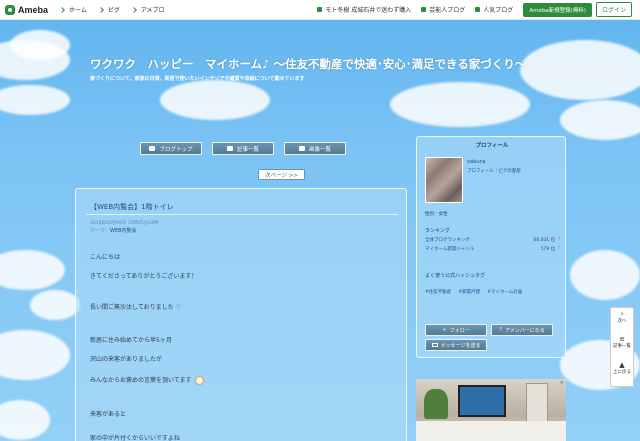  I want to click on article-line: 長い間ご無沙汰しておりました ♡, so click(135, 307).